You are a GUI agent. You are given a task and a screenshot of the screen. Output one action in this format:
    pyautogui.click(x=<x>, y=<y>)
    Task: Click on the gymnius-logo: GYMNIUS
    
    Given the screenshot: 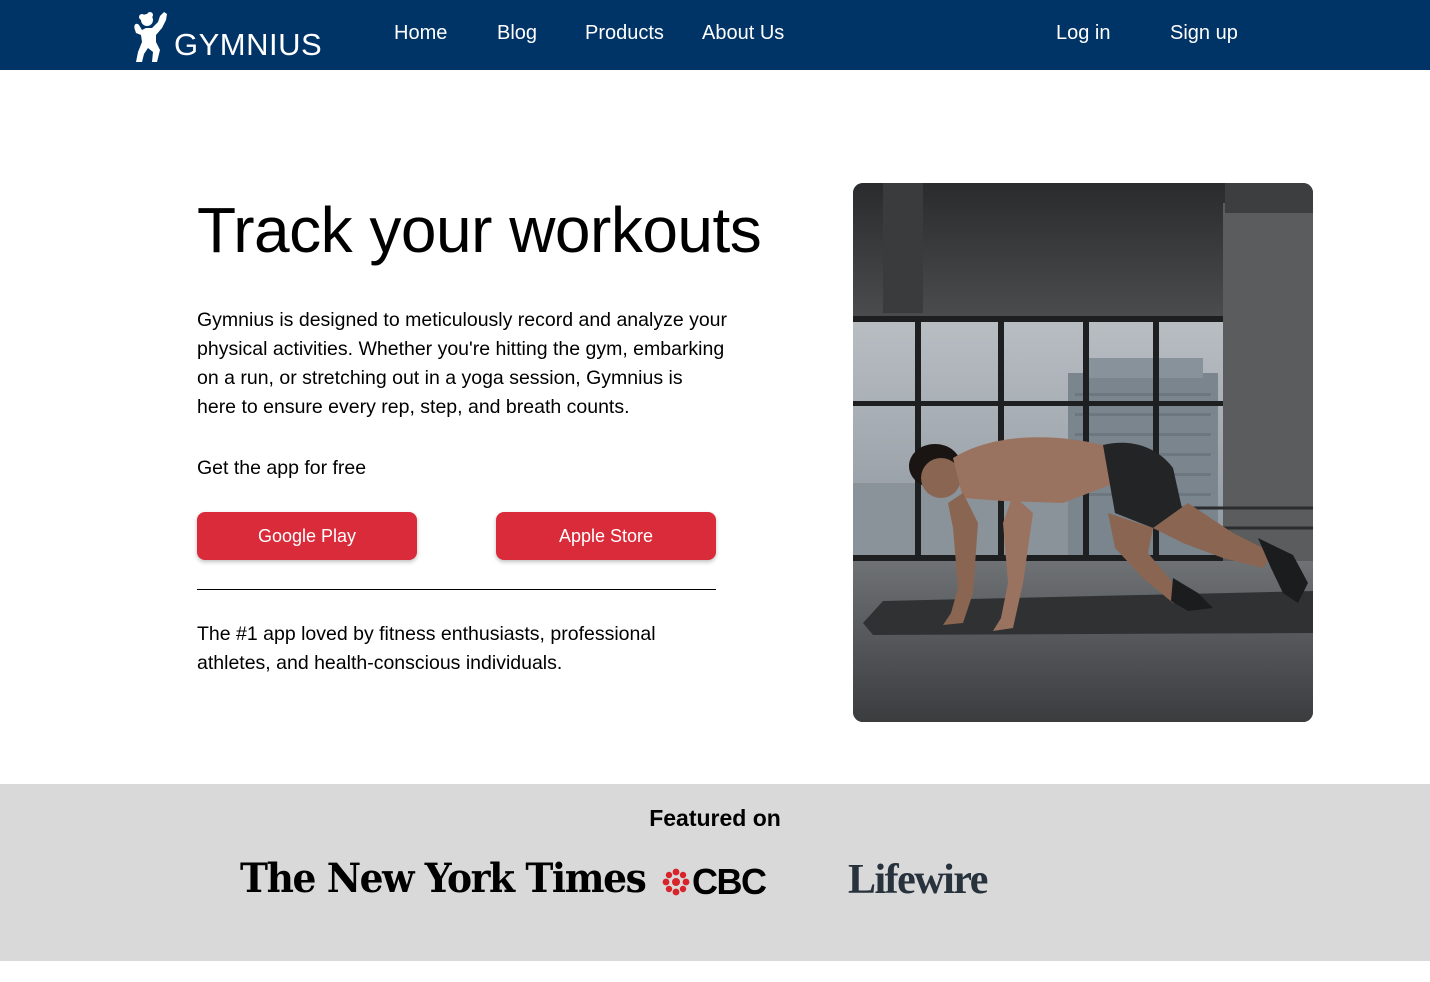 What is the action you would take?
    pyautogui.click(x=226, y=34)
    